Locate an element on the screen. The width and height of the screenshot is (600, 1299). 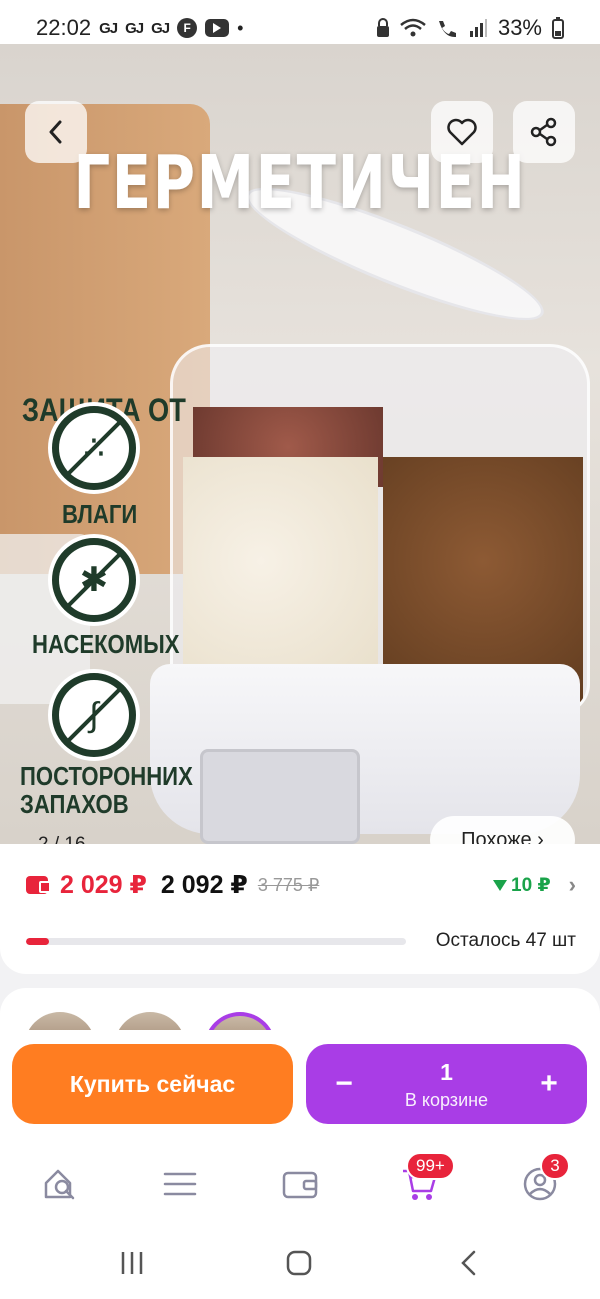
home-button is located at coordinates (299, 1263).